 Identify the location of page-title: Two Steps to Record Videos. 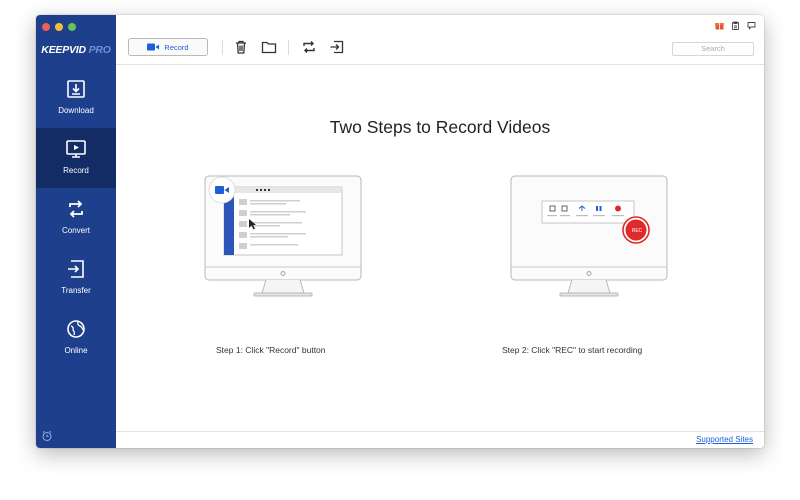
(440, 127).